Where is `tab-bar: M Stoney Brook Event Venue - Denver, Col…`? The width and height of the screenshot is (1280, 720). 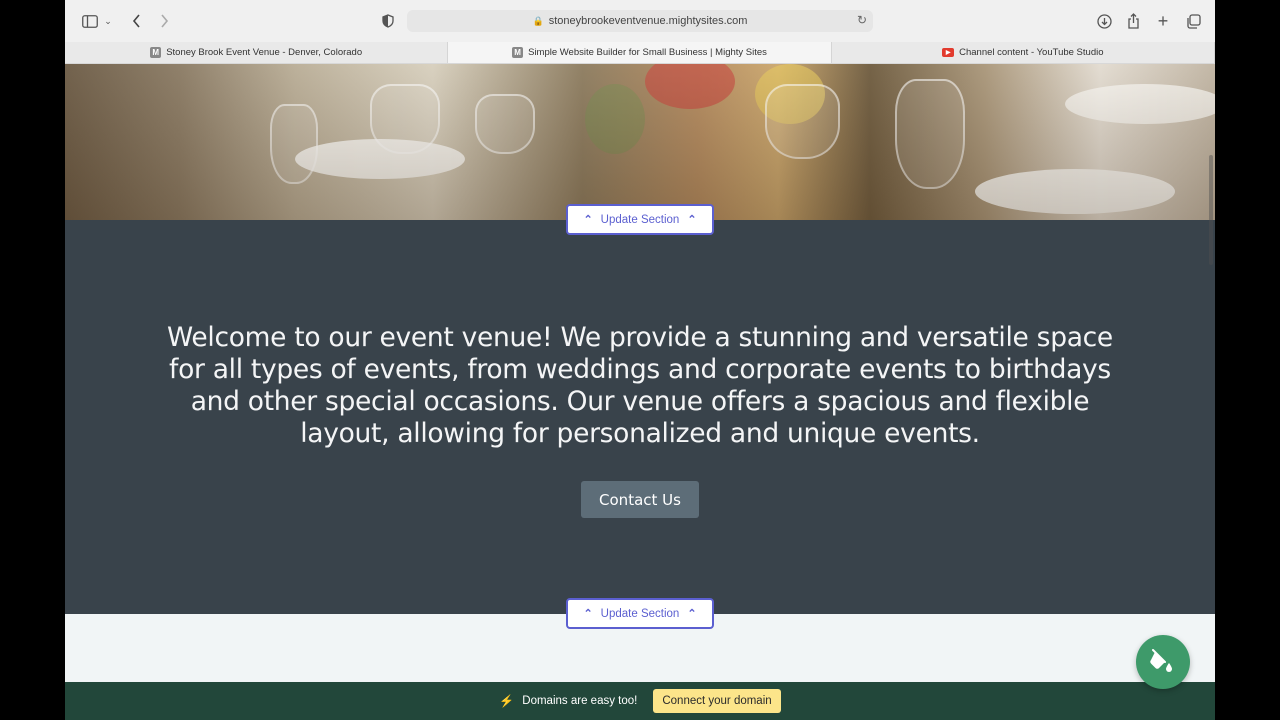 tab-bar: M Stoney Brook Event Venue - Denver, Col… is located at coordinates (640, 53).